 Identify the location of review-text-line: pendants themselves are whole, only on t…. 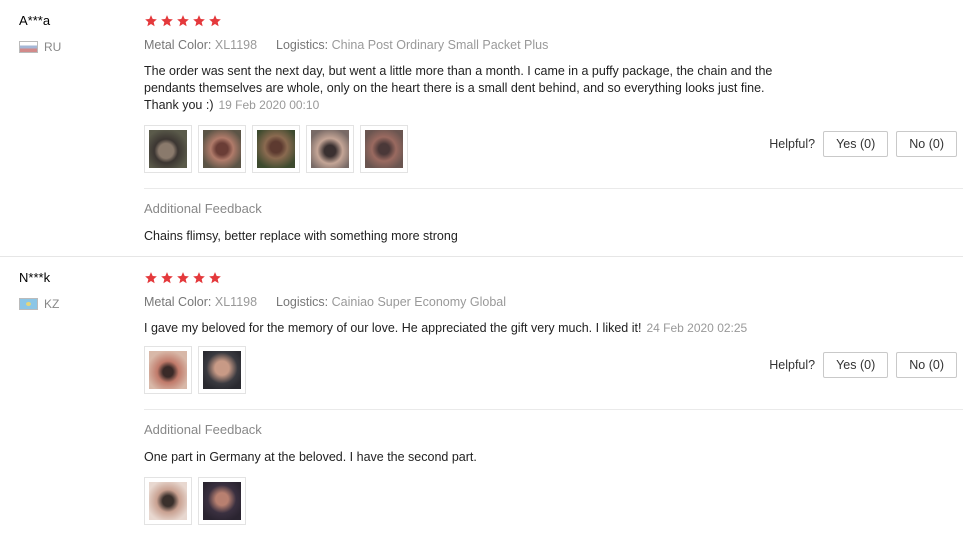
(454, 88).